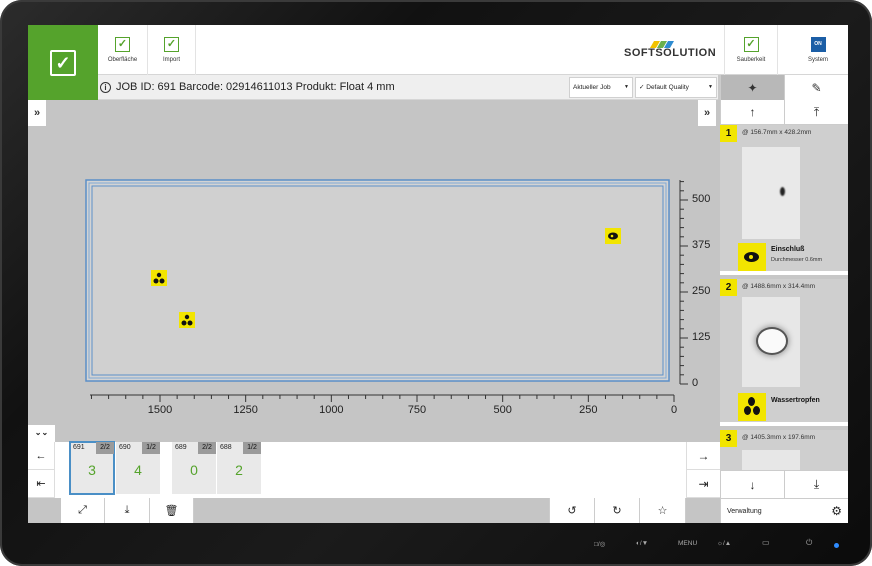 Image resolution: width=872 pixels, height=566 pixels. What do you see at coordinates (788, 249) in the screenshot?
I see `defect-name: Einschluß` at bounding box center [788, 249].